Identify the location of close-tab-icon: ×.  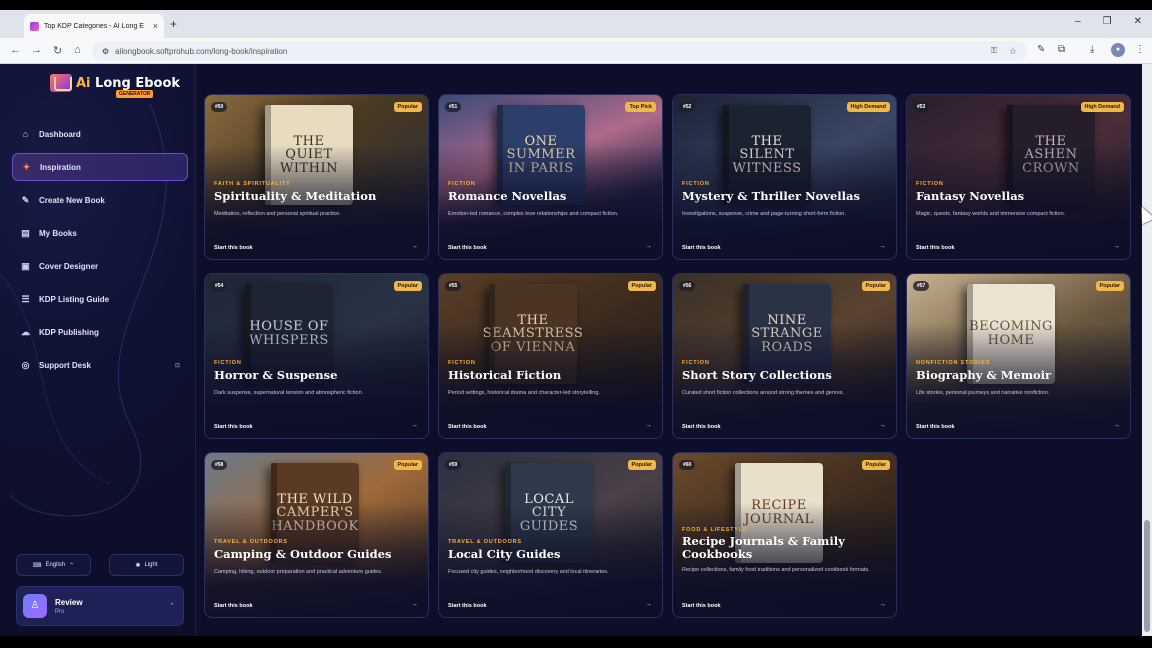
(155, 26).